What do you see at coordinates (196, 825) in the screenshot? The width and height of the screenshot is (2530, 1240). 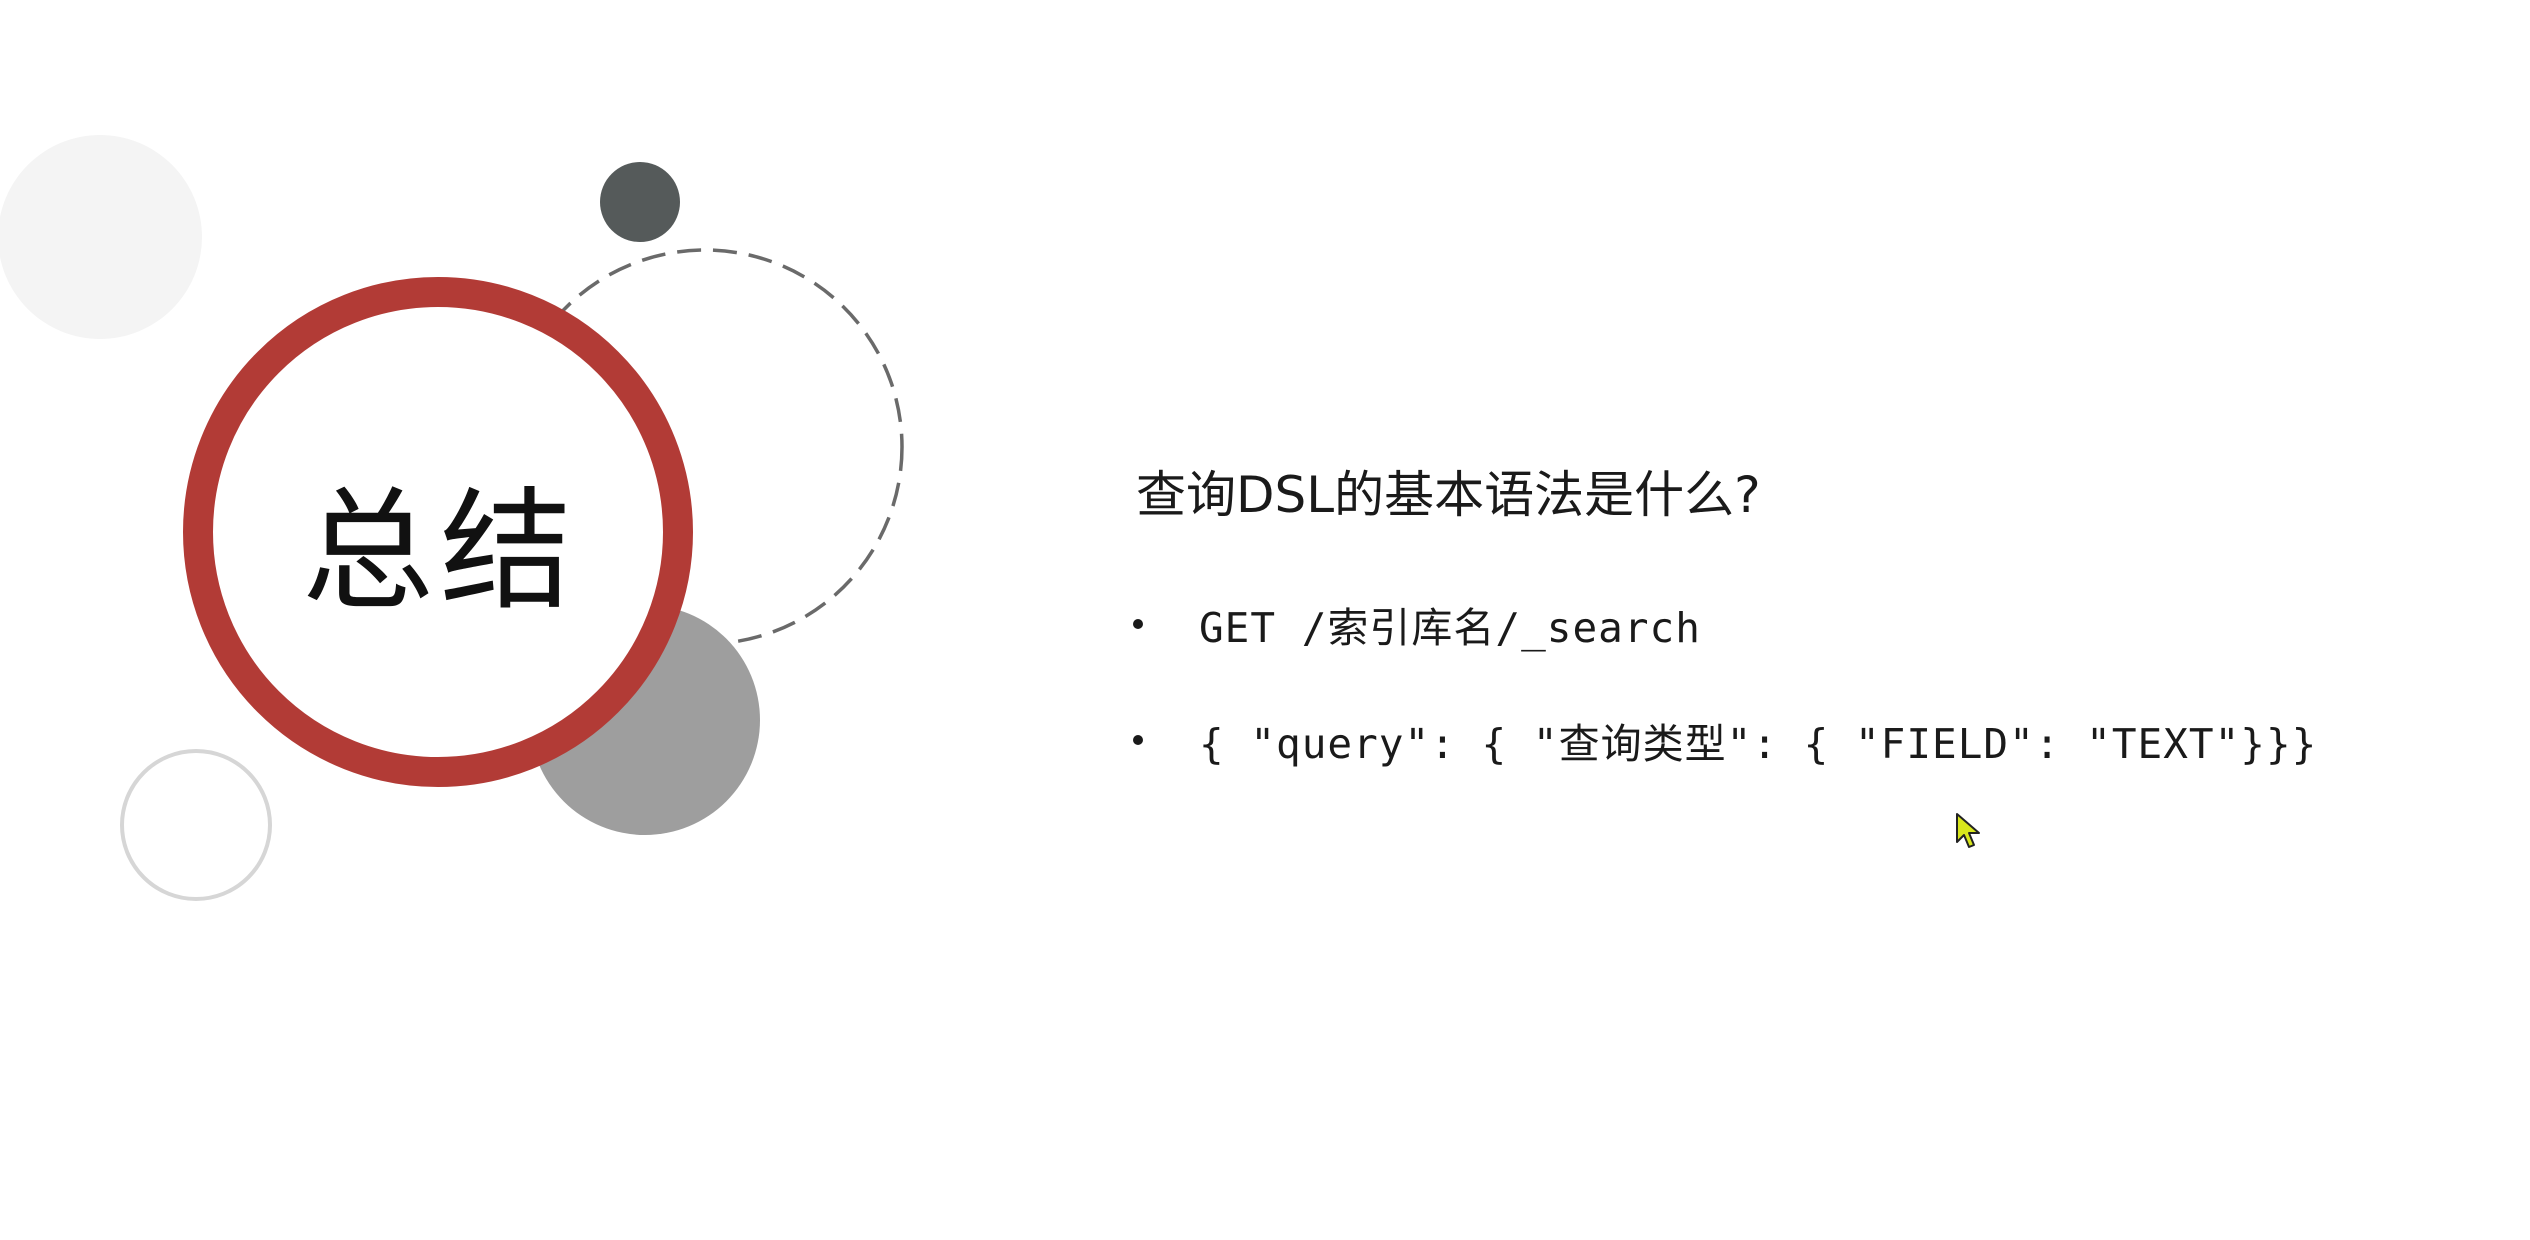 I see `outline-circle` at bounding box center [196, 825].